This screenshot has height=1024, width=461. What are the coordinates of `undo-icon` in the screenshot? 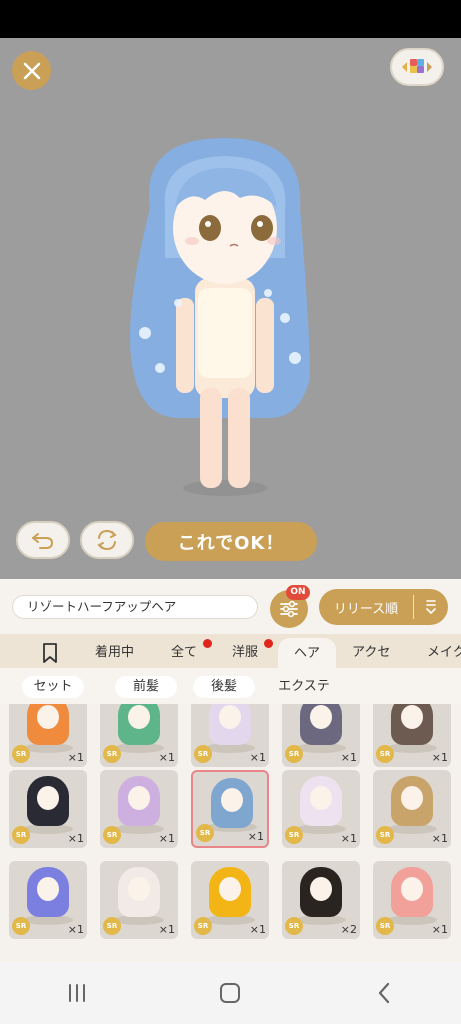 It's located at (43, 541).